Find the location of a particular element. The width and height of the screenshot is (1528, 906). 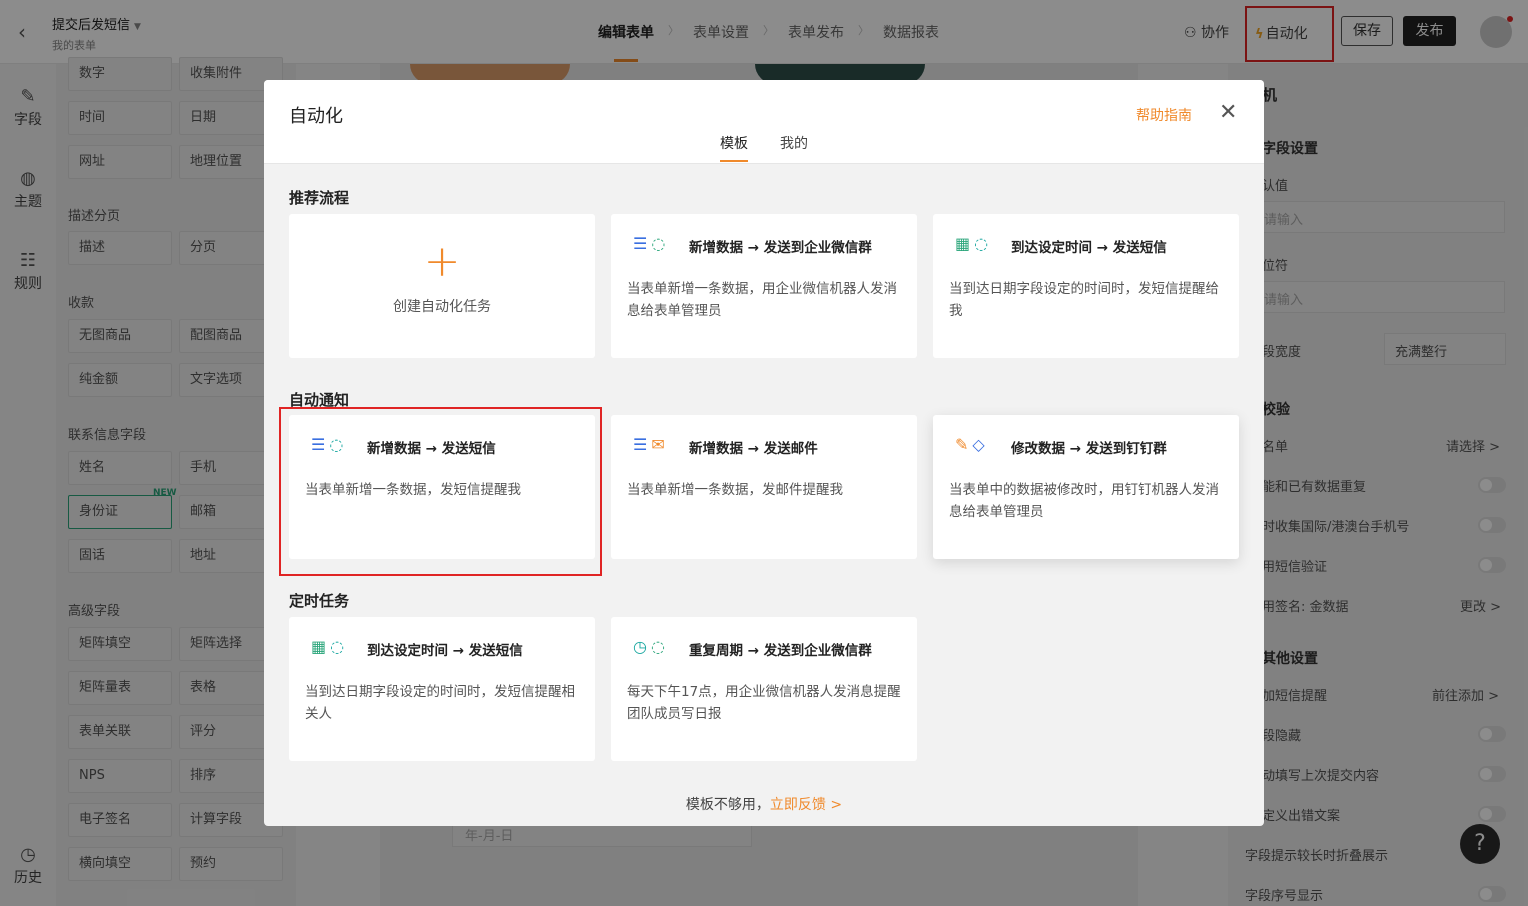

tab-templates: 模板 is located at coordinates (734, 147).